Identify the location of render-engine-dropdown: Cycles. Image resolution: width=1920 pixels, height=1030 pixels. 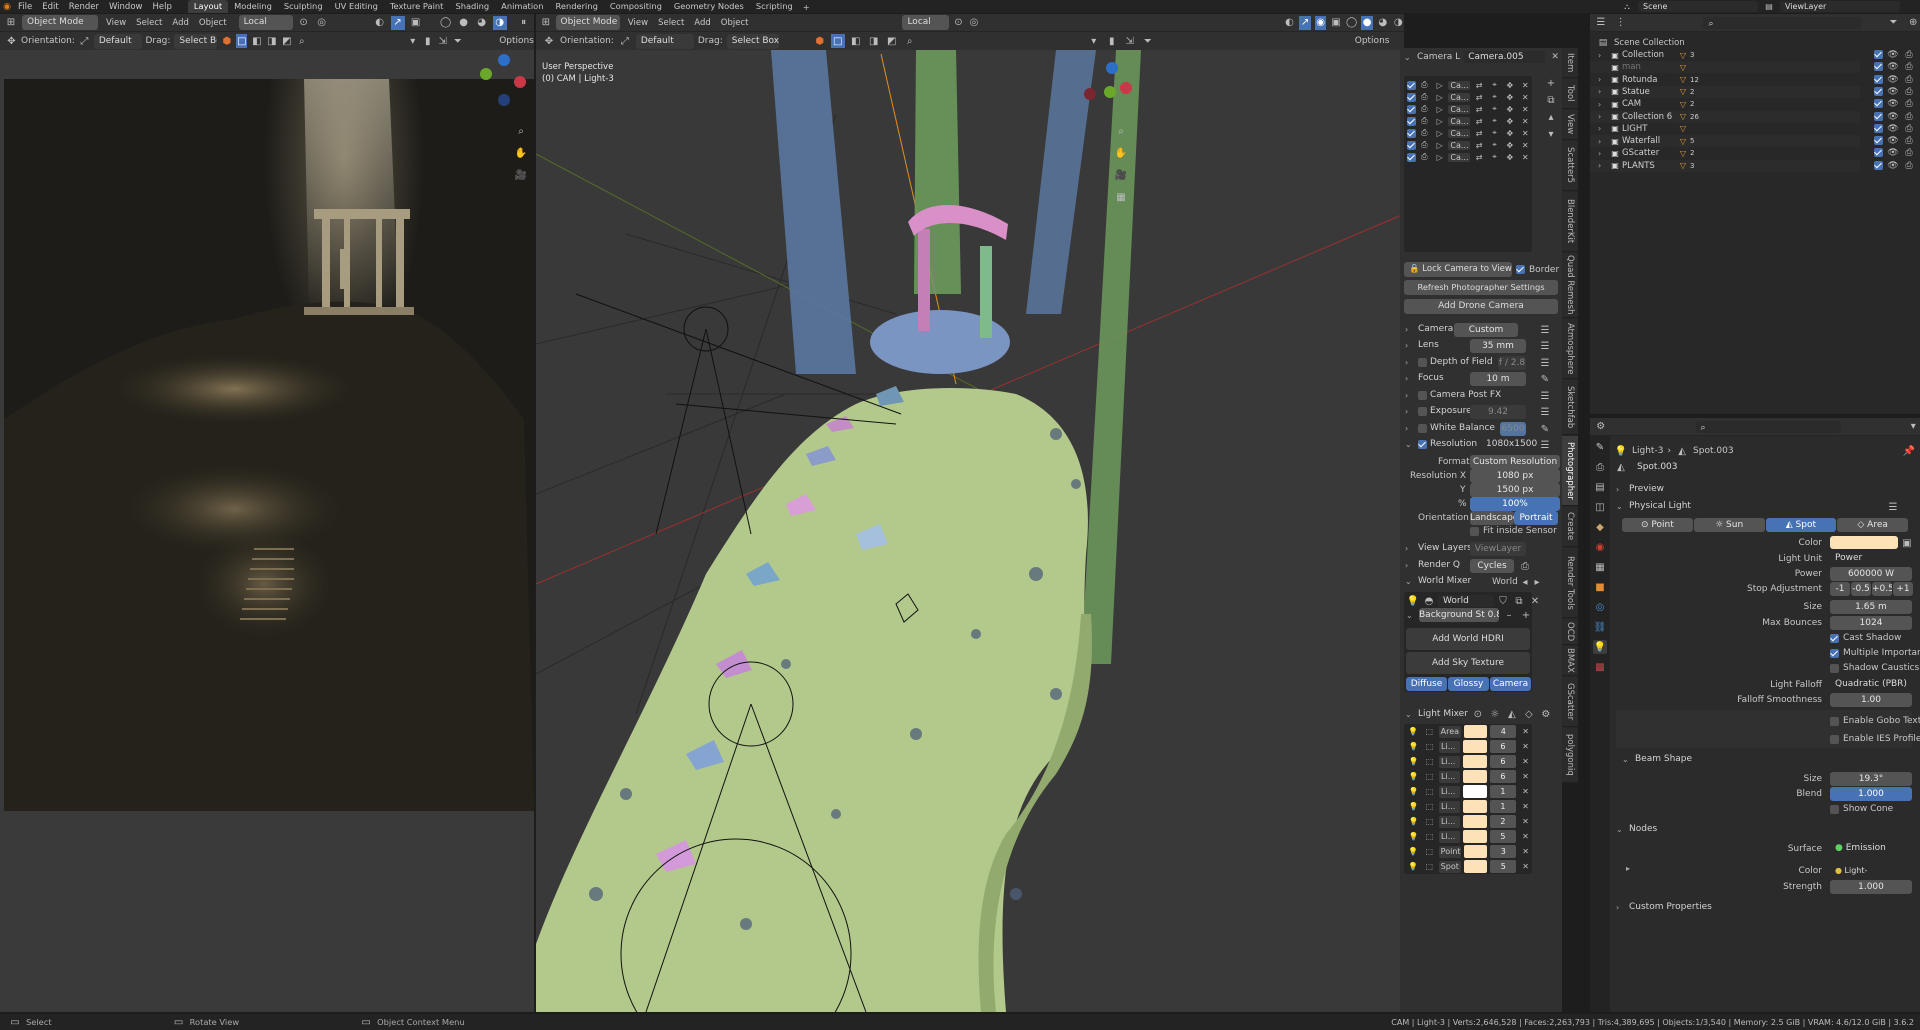
(1492, 566).